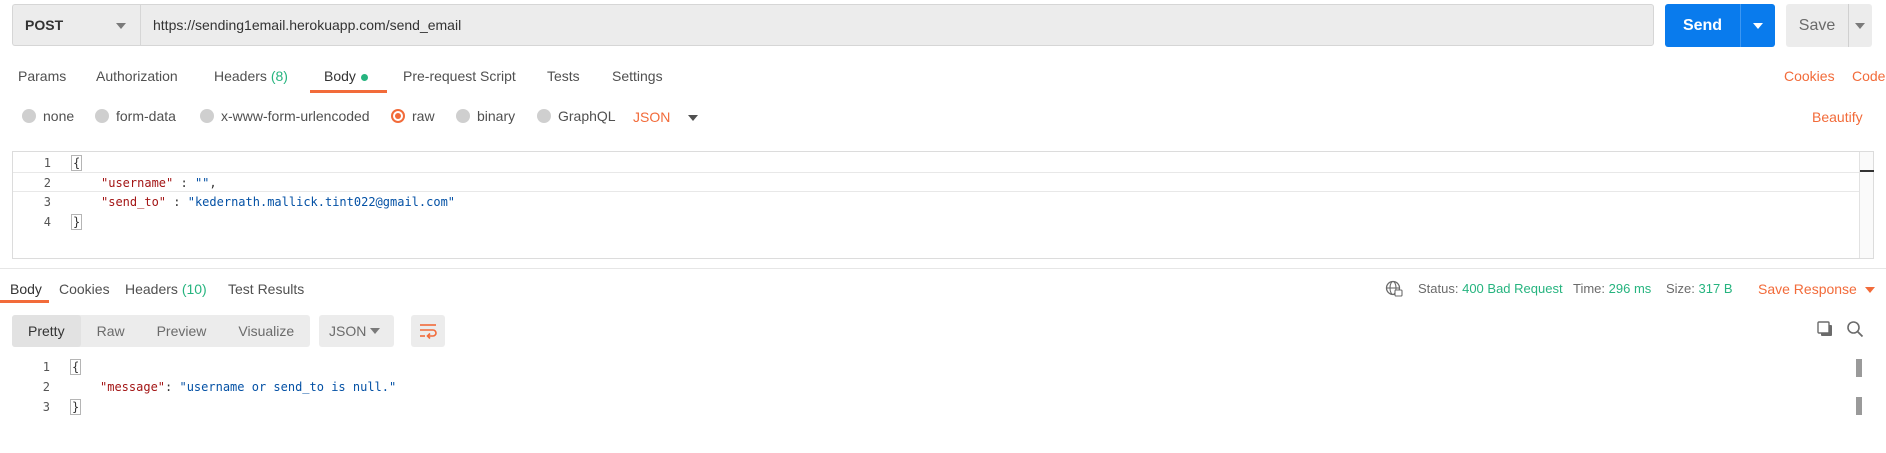  I want to click on status-value: 400 Bad Request, so click(1512, 288).